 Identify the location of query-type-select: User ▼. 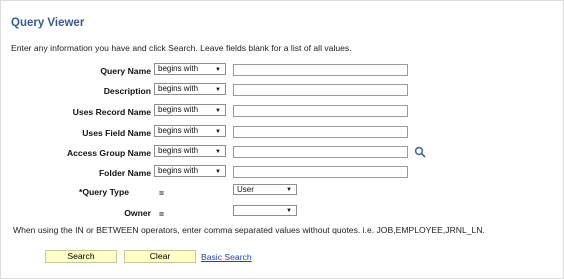
(265, 189).